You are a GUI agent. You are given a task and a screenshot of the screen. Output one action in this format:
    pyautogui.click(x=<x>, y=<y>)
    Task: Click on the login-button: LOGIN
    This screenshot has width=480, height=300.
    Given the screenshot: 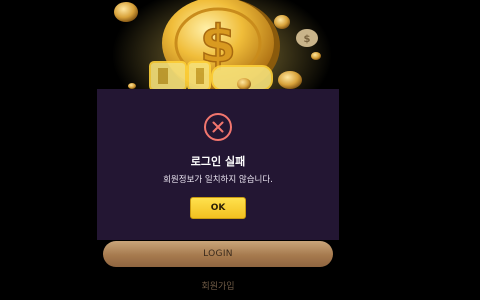 What is the action you would take?
    pyautogui.click(x=218, y=254)
    